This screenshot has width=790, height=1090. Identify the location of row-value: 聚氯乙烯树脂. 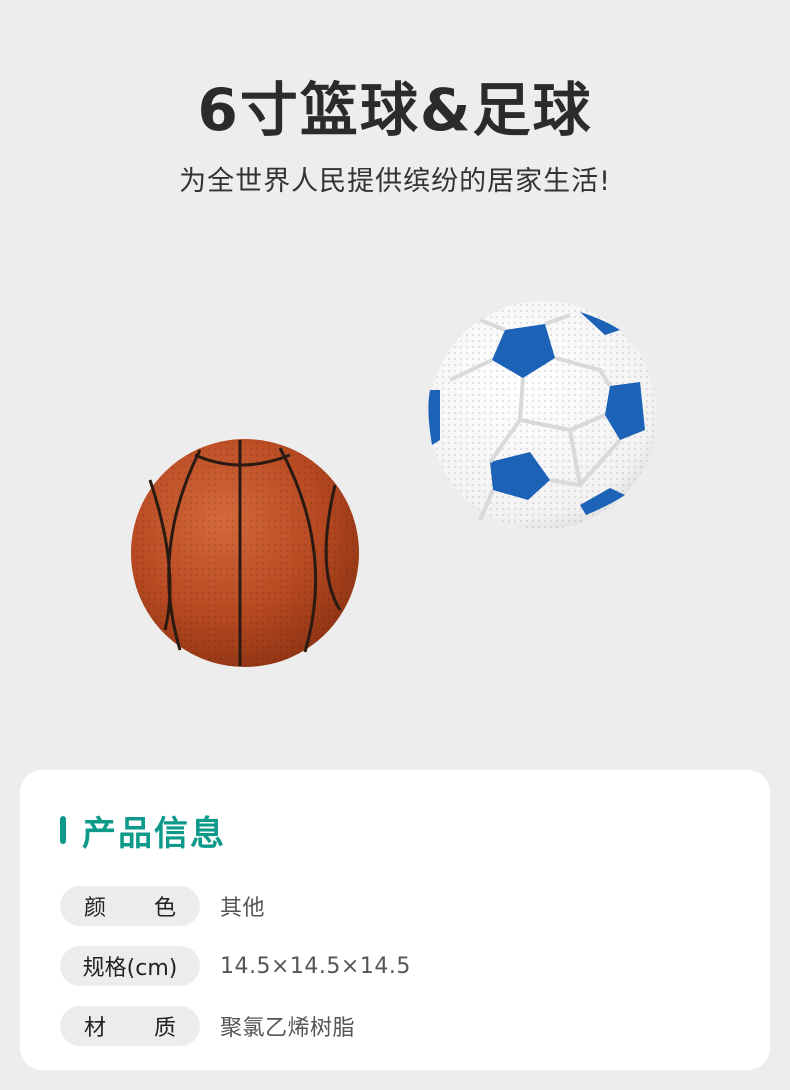
(288, 1028).